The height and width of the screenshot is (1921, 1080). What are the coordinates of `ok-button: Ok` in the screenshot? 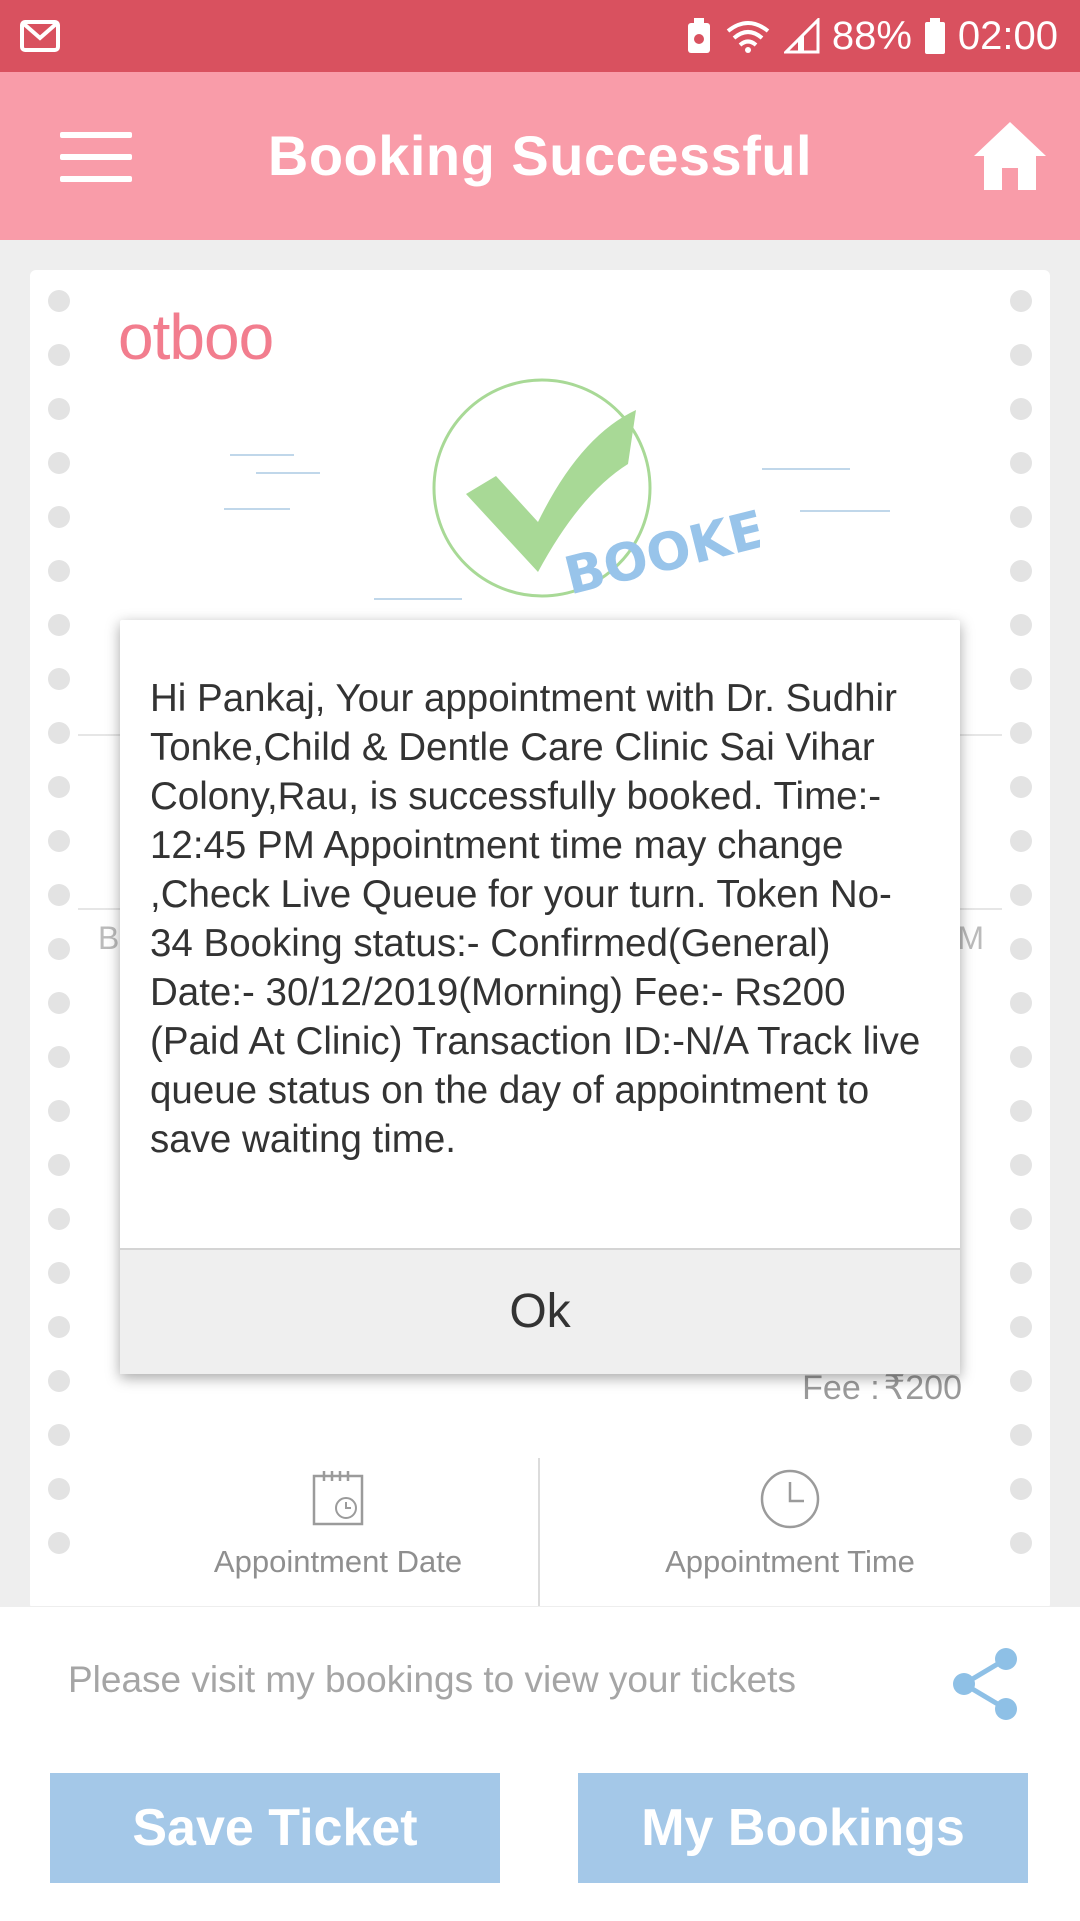 It's located at (540, 1311).